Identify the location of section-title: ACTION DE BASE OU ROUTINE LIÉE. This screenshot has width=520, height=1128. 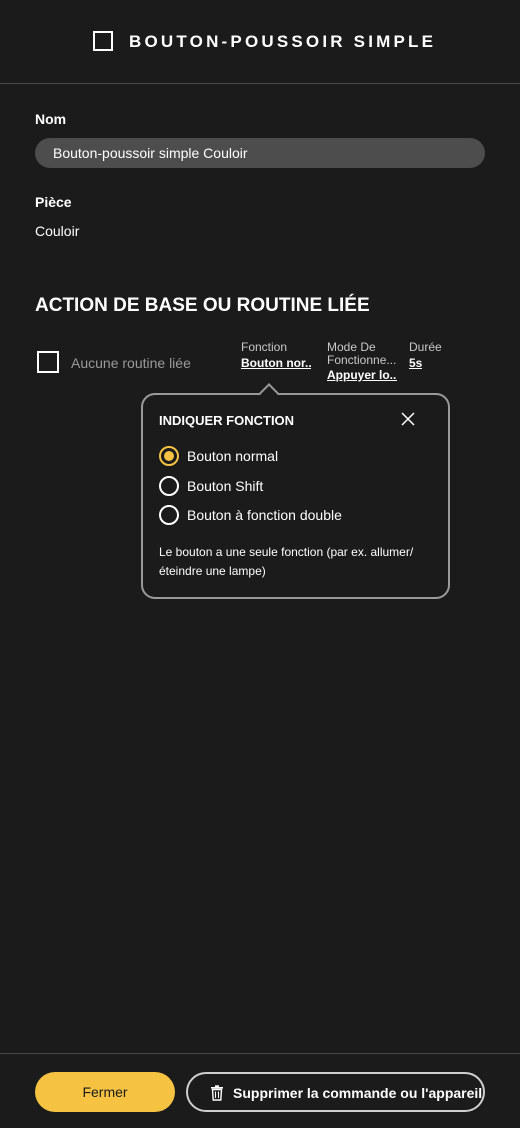
(202, 305).